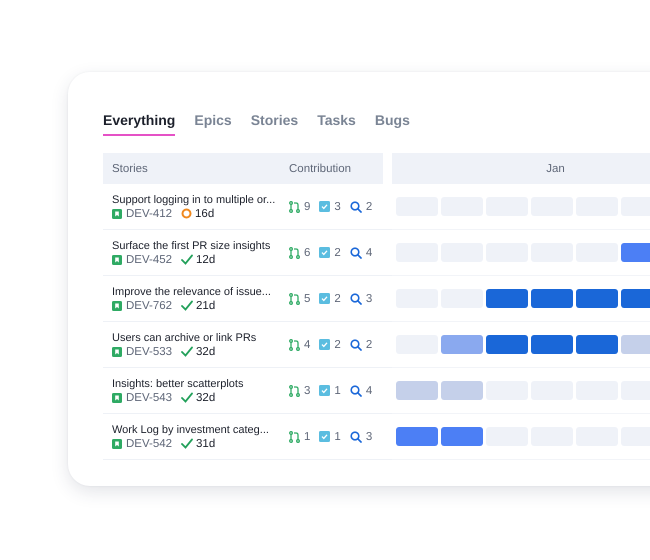  I want to click on ring-icon, so click(186, 213).